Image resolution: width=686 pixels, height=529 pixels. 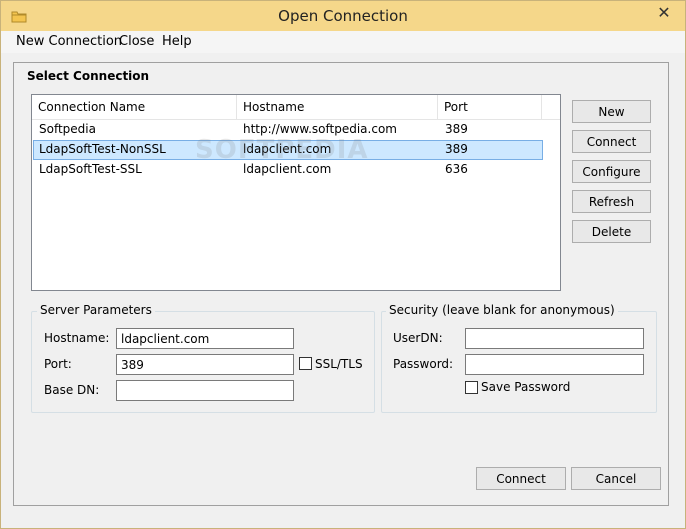 What do you see at coordinates (69, 41) in the screenshot?
I see `menu-new-connection: New Connection` at bounding box center [69, 41].